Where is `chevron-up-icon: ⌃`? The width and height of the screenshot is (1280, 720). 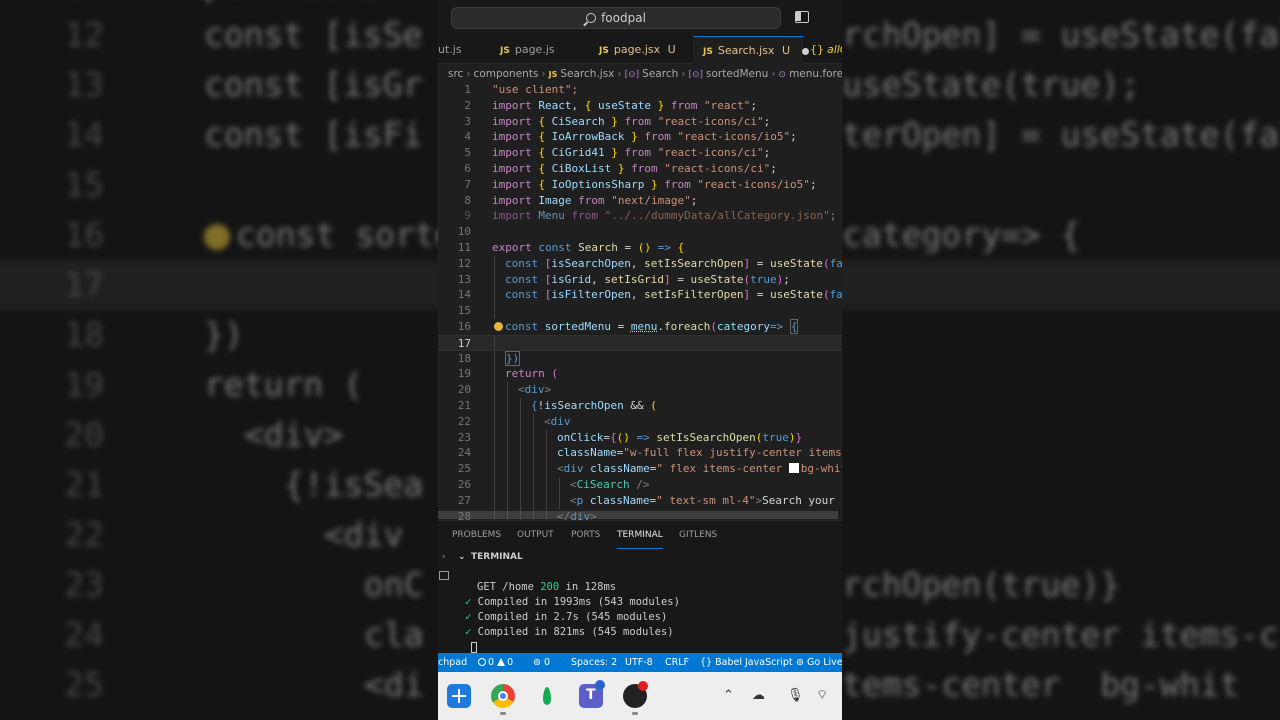 chevron-up-icon: ⌃ is located at coordinates (728, 696).